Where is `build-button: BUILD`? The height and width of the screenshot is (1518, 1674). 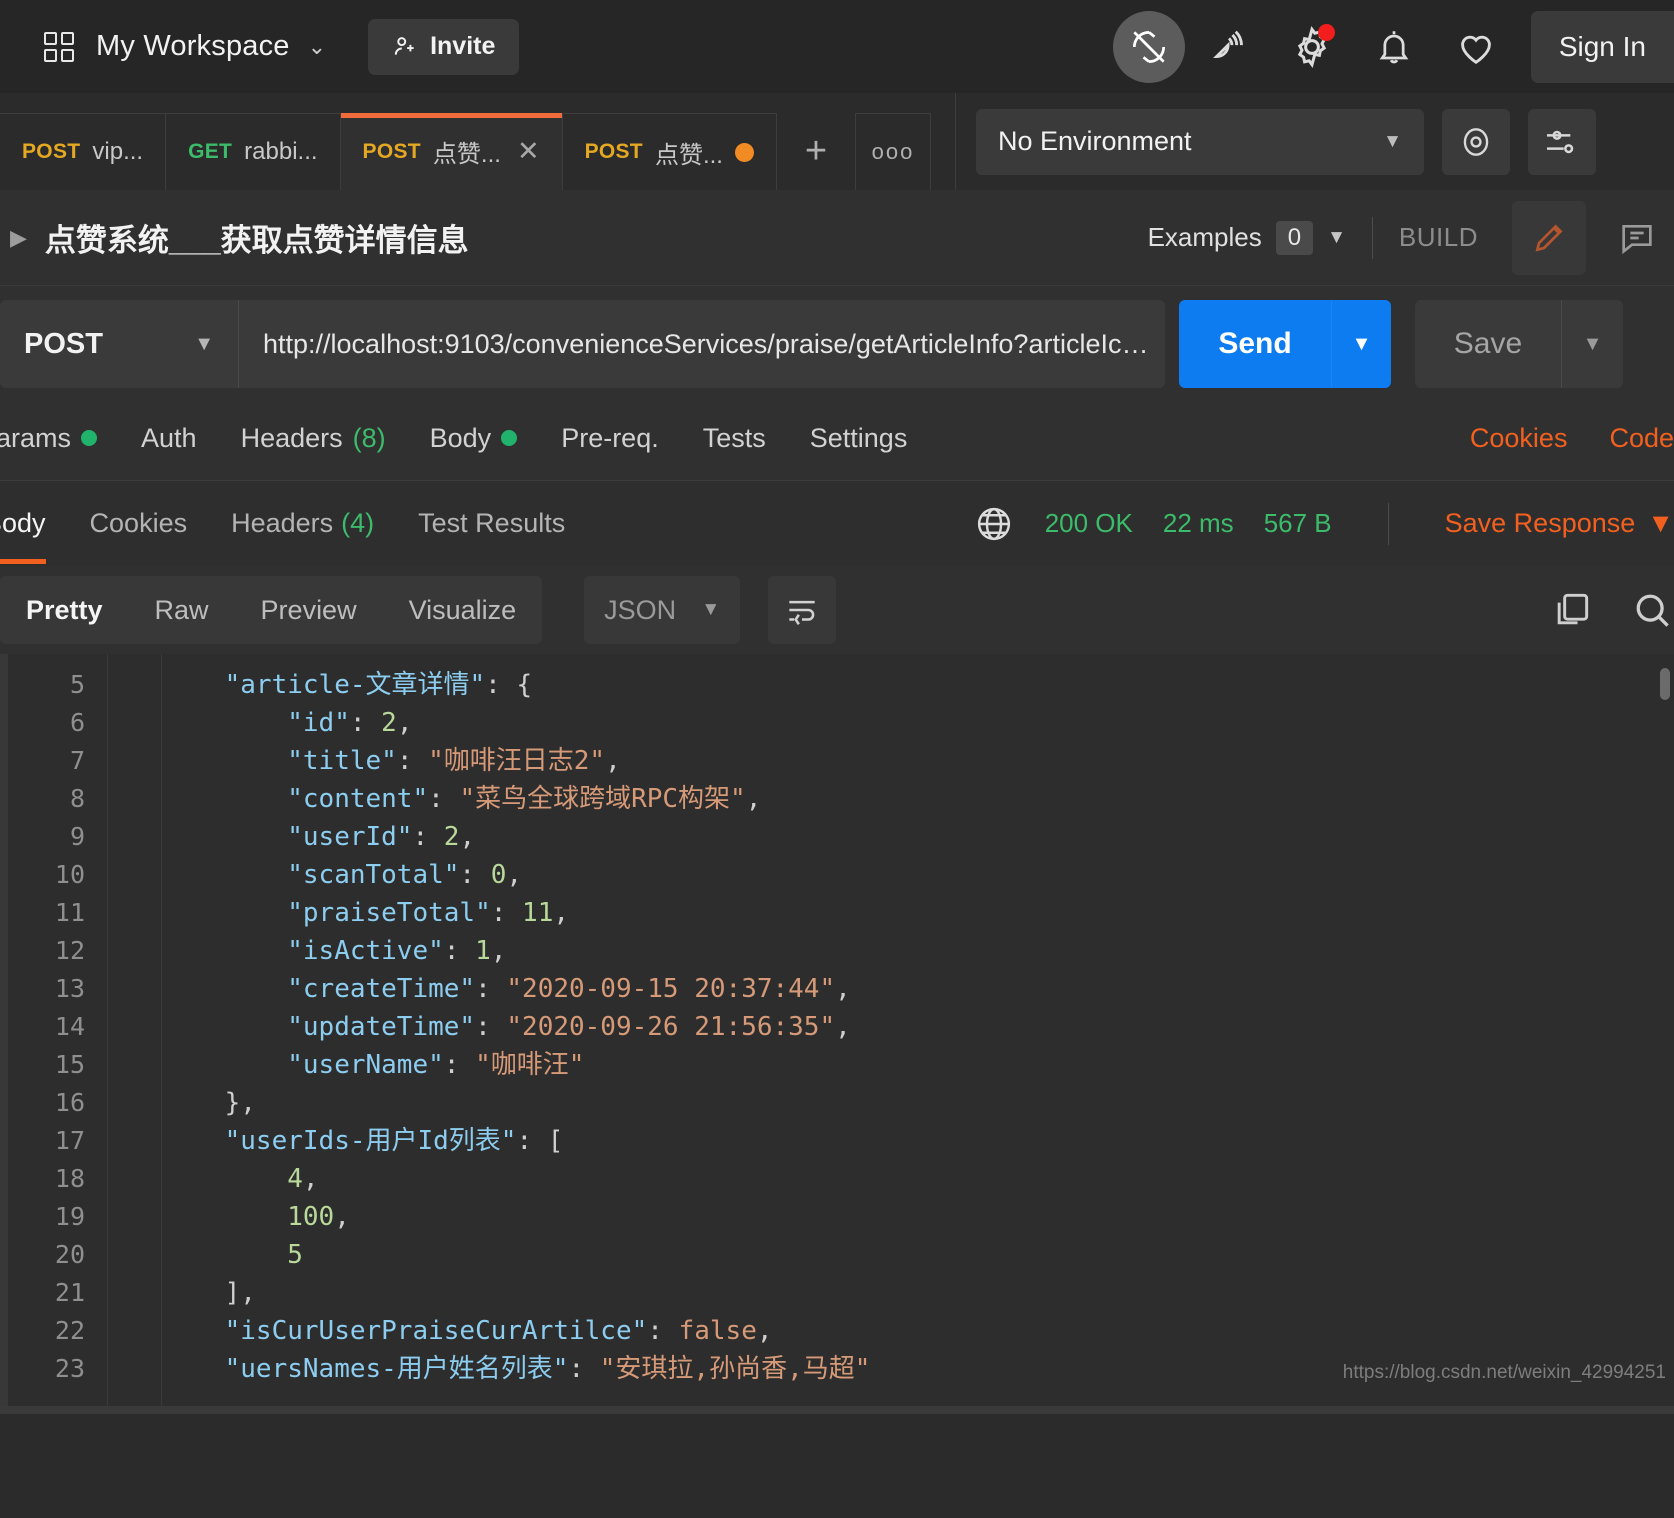 build-button: BUILD is located at coordinates (1438, 237).